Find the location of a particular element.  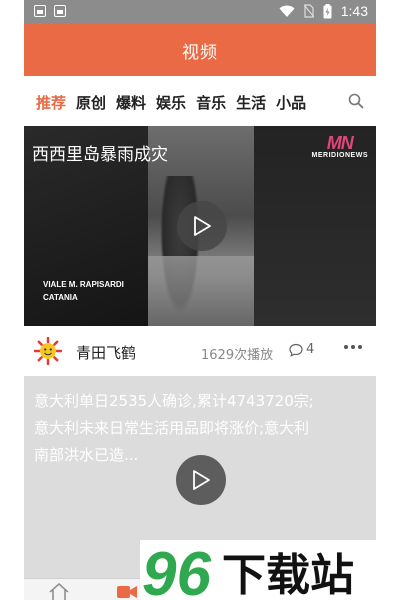

page-title: 视频 is located at coordinates (200, 52).